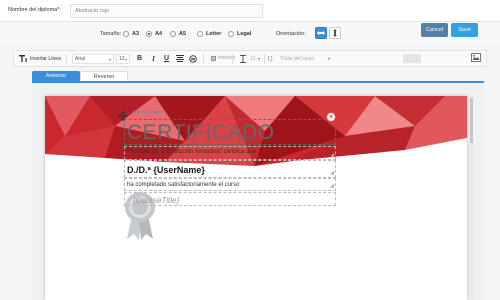  What do you see at coordinates (305, 59) in the screenshot?
I see `course-title-variable-select: Título del curso ▾` at bounding box center [305, 59].